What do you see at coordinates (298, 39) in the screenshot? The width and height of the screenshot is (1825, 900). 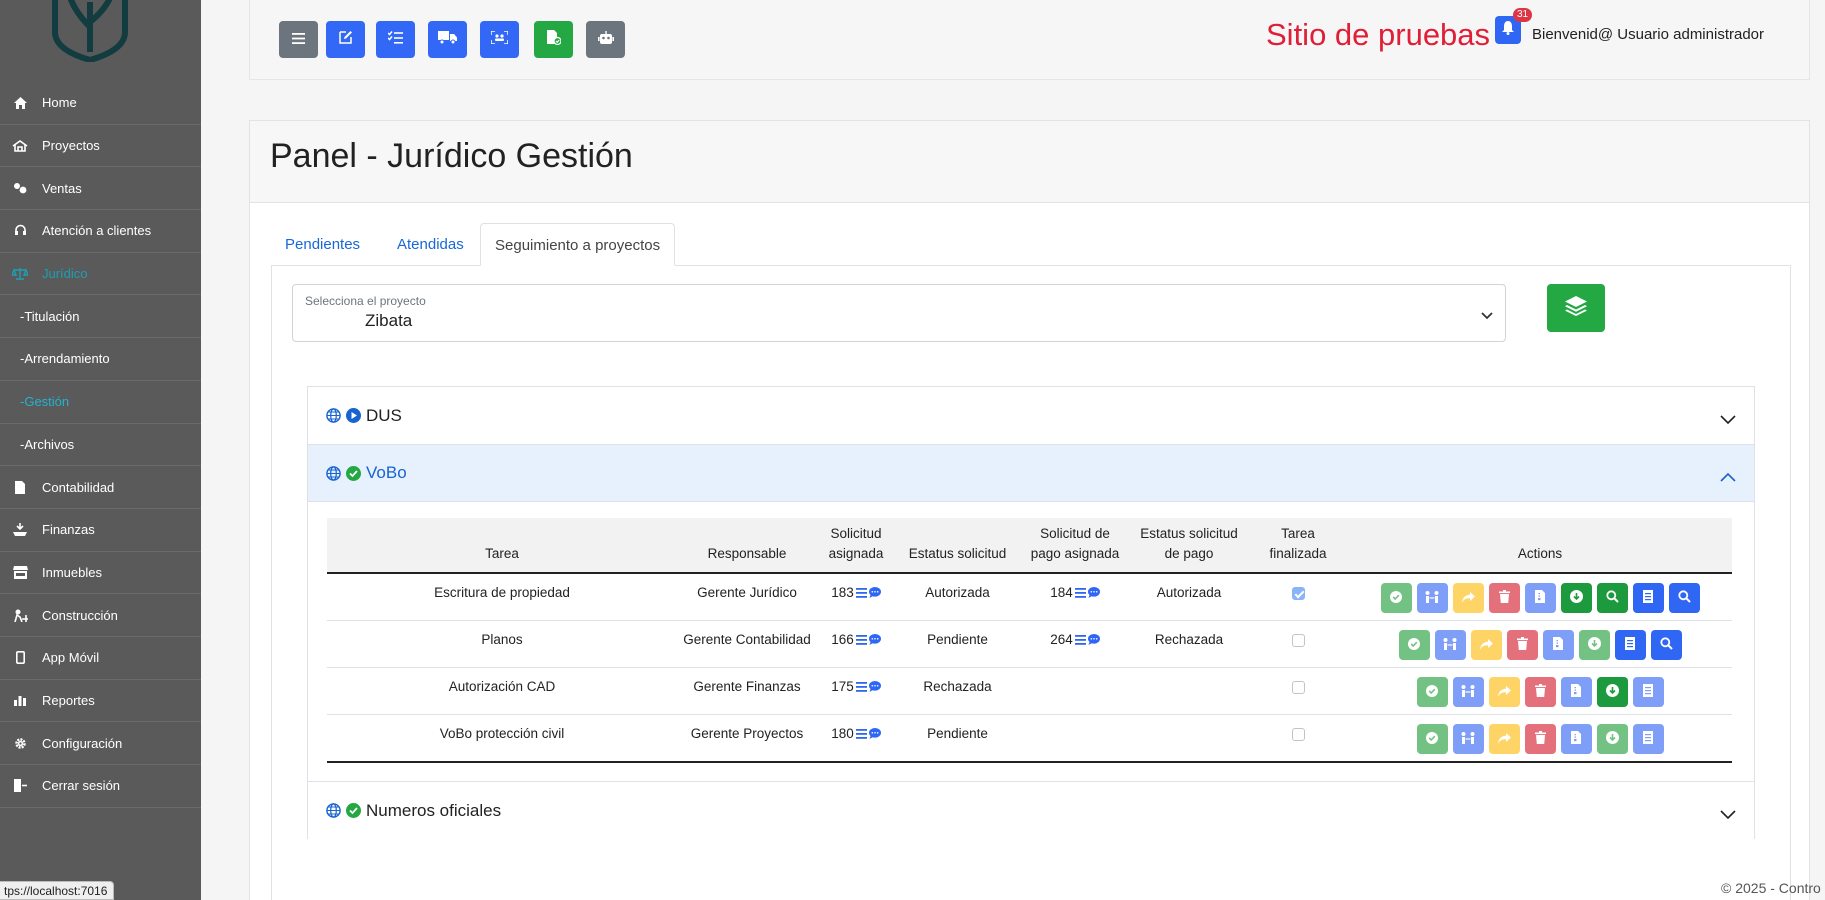 I see `menu-toggle-button` at bounding box center [298, 39].